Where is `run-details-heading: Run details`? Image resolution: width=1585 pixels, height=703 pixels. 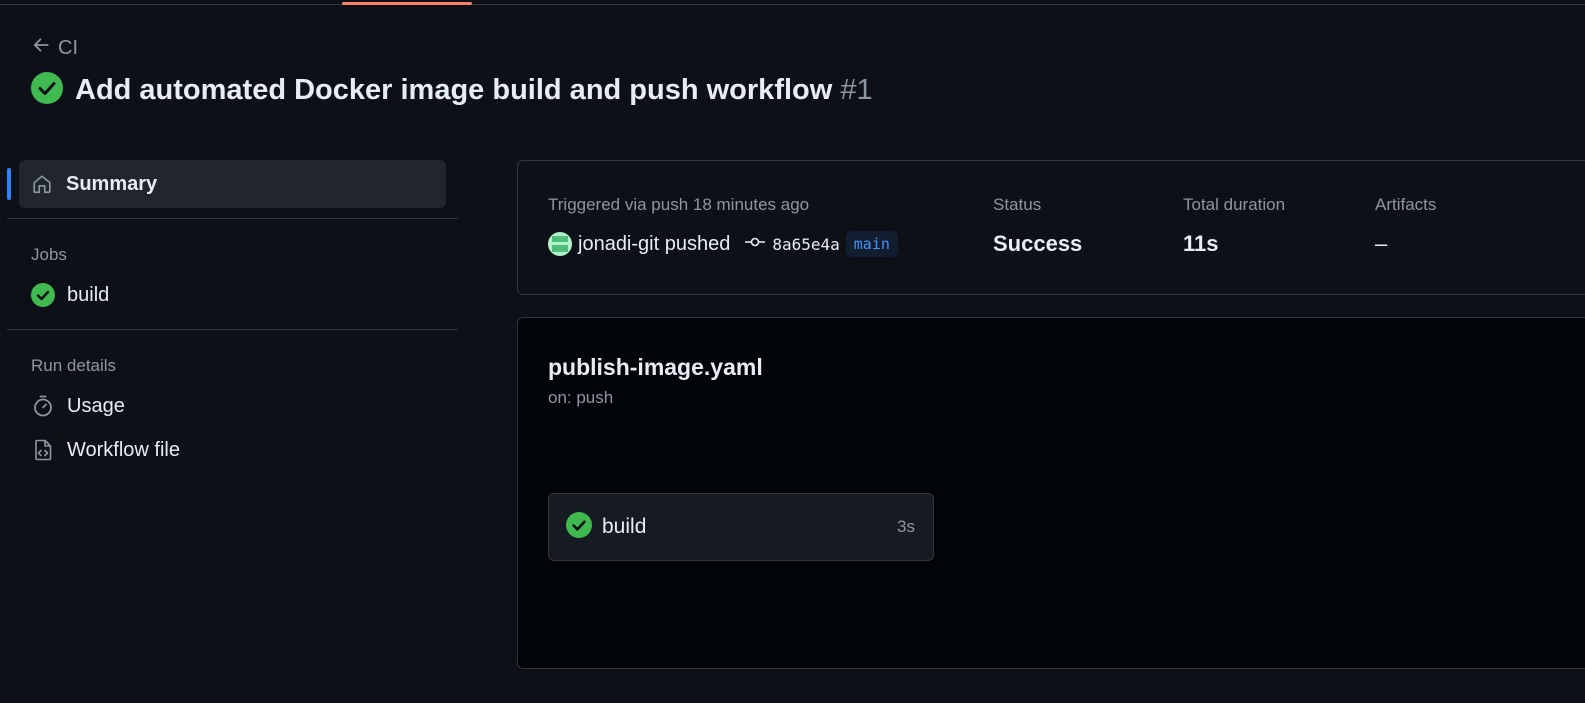 run-details-heading: Run details is located at coordinates (74, 365).